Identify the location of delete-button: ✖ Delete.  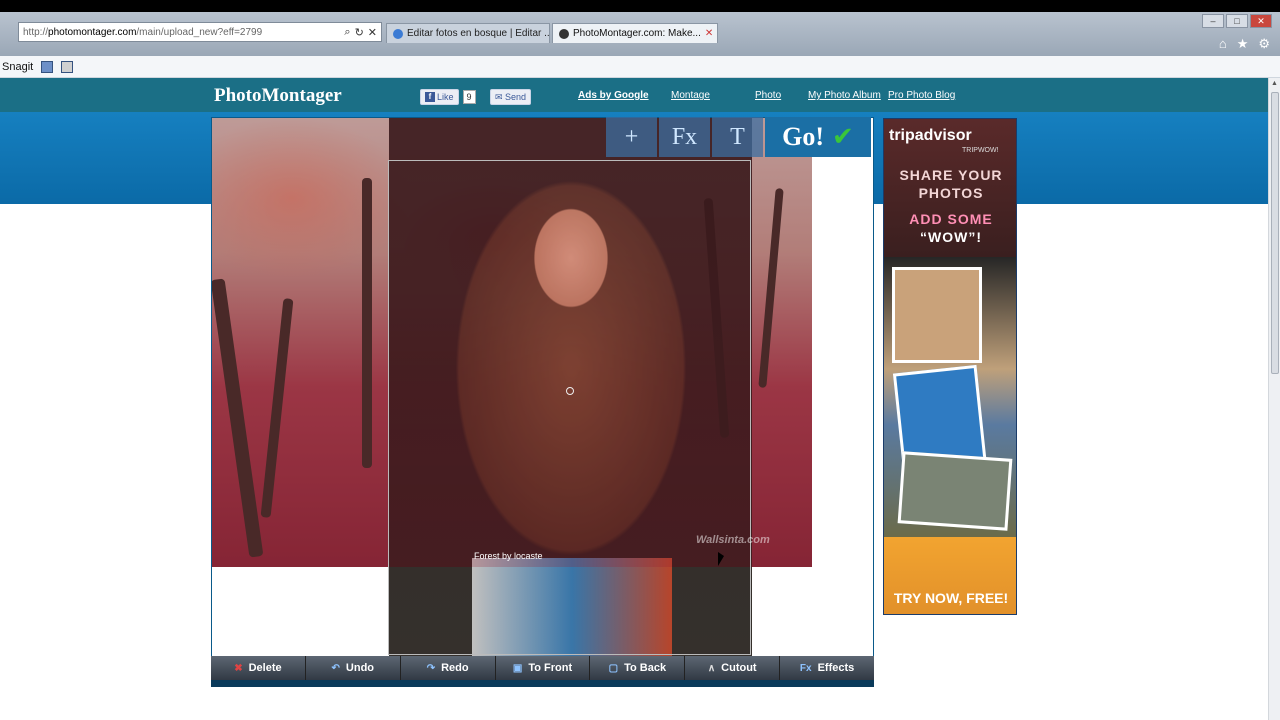
(258, 668).